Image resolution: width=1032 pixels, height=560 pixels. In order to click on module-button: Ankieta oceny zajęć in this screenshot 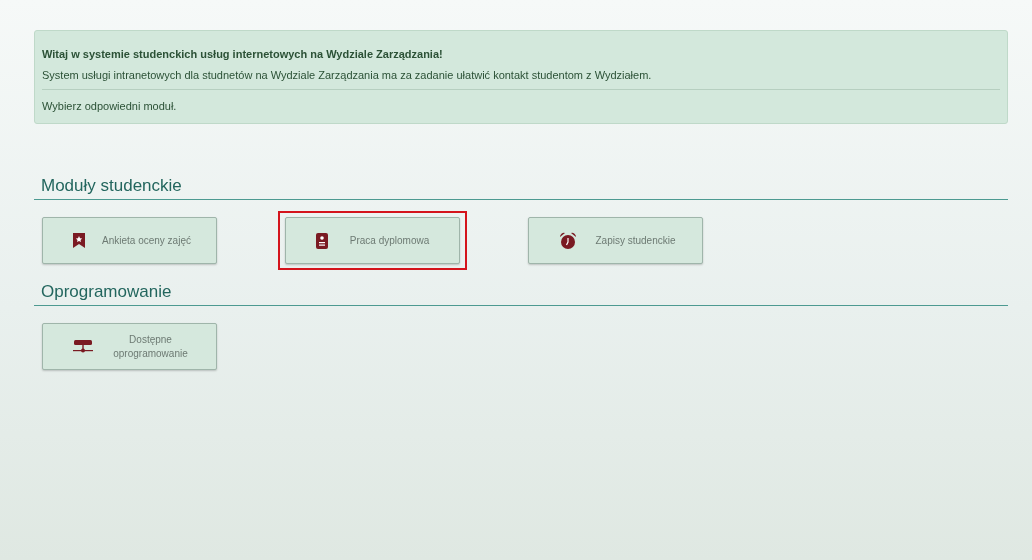, I will do `click(129, 240)`.